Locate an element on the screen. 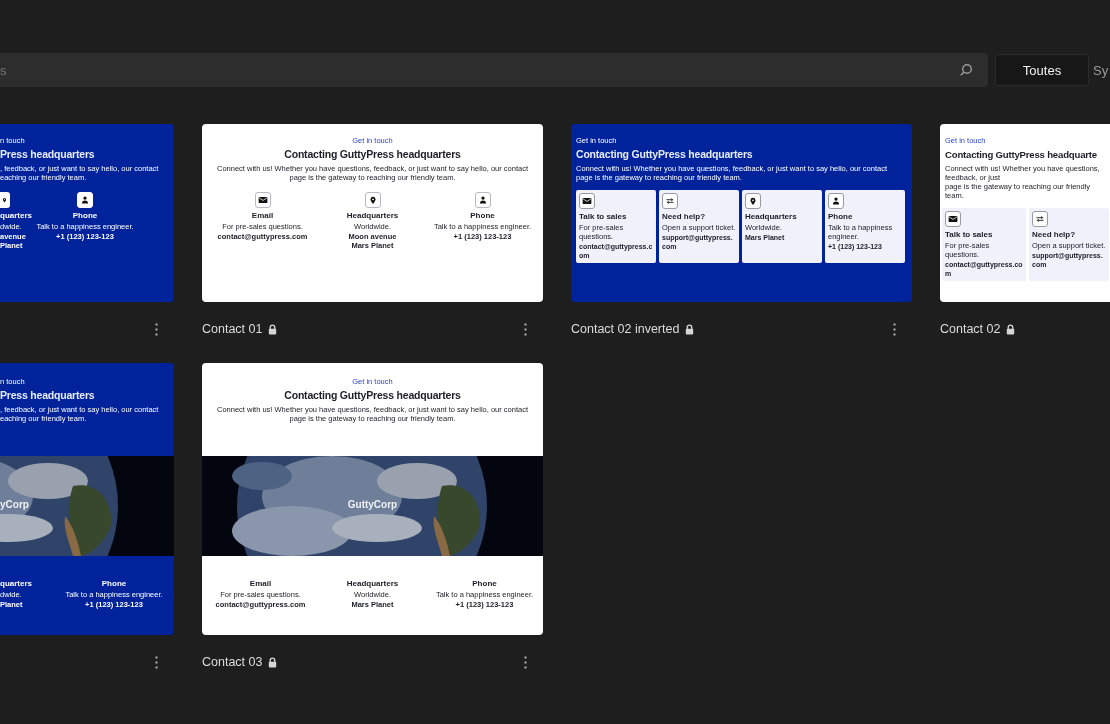 Image resolution: width=1110 pixels, height=724 pixels. banner-title: GuttyCorp is located at coordinates (372, 504).